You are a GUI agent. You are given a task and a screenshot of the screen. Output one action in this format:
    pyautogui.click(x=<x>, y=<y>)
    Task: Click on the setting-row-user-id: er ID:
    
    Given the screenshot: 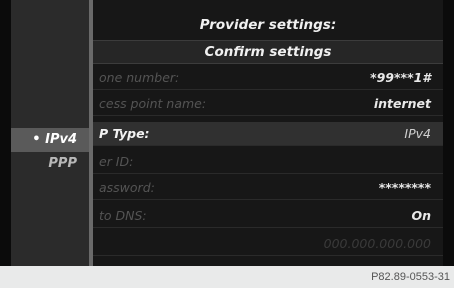 What is the action you would take?
    pyautogui.click(x=268, y=162)
    